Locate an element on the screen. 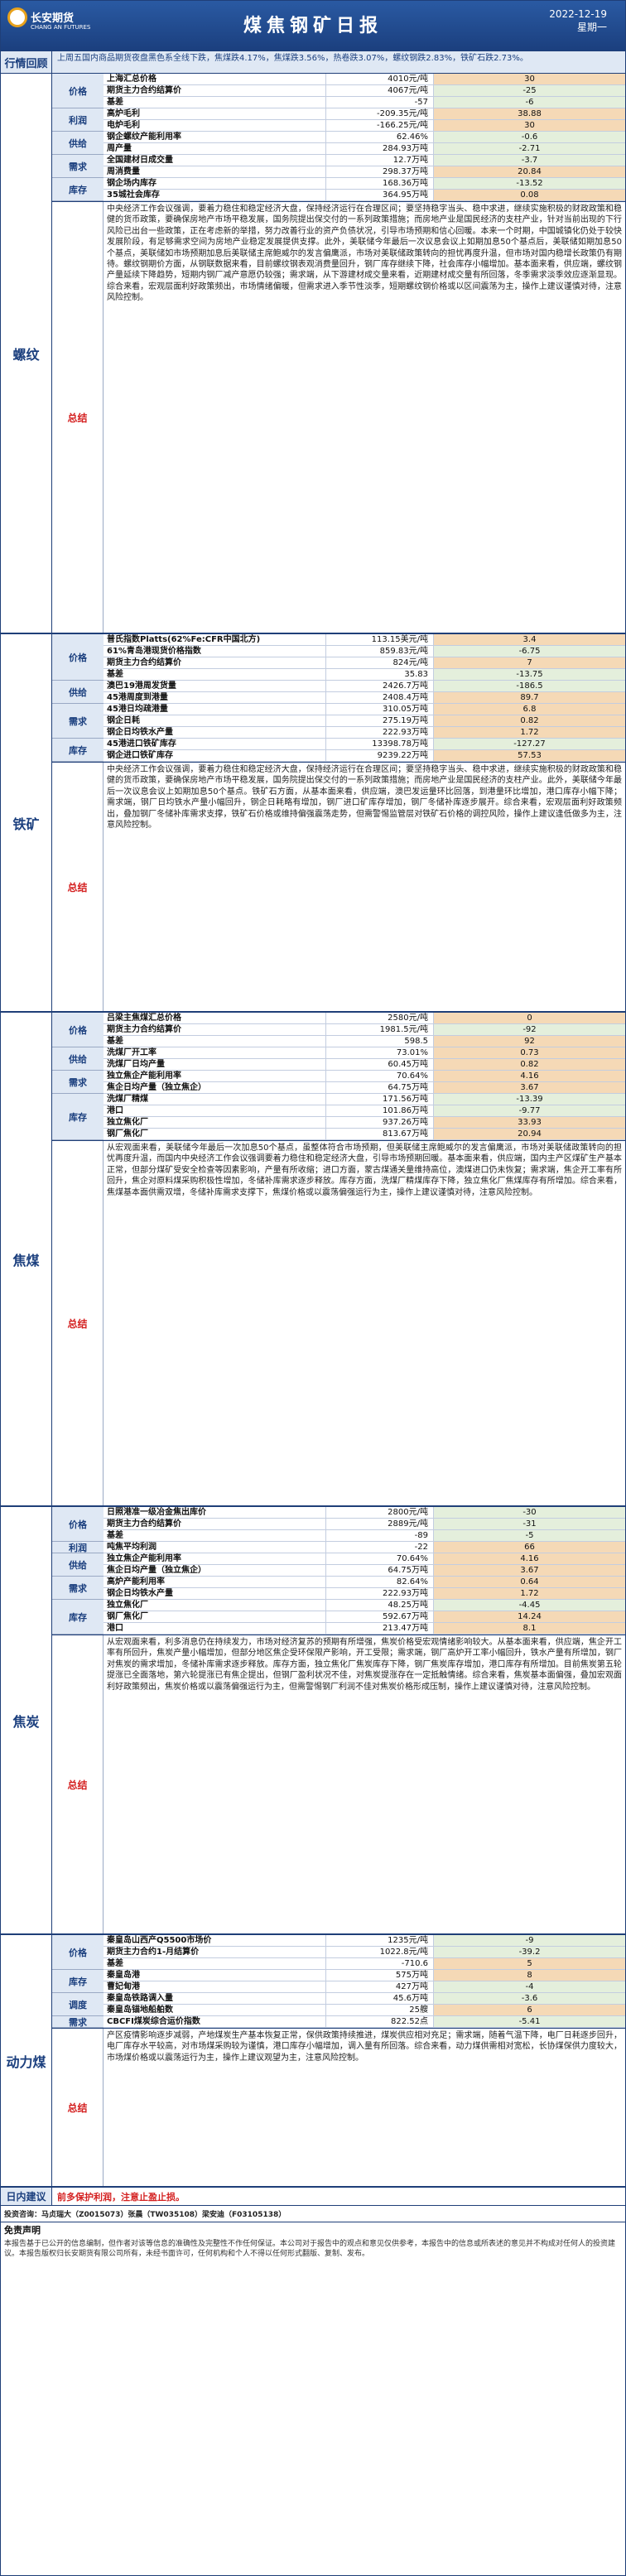  indicator-name: 45港进口铁矿库存 is located at coordinates (141, 744).